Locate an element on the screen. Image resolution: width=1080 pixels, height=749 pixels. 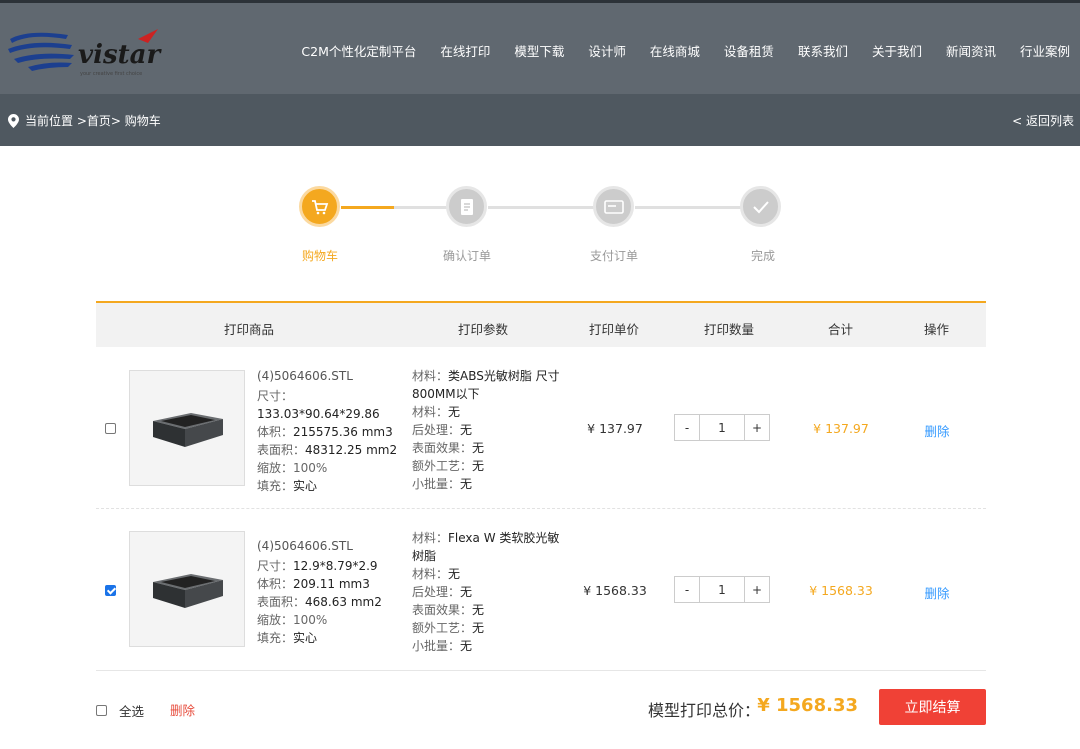
fill-label: 填充： is located at coordinates (275, 486).